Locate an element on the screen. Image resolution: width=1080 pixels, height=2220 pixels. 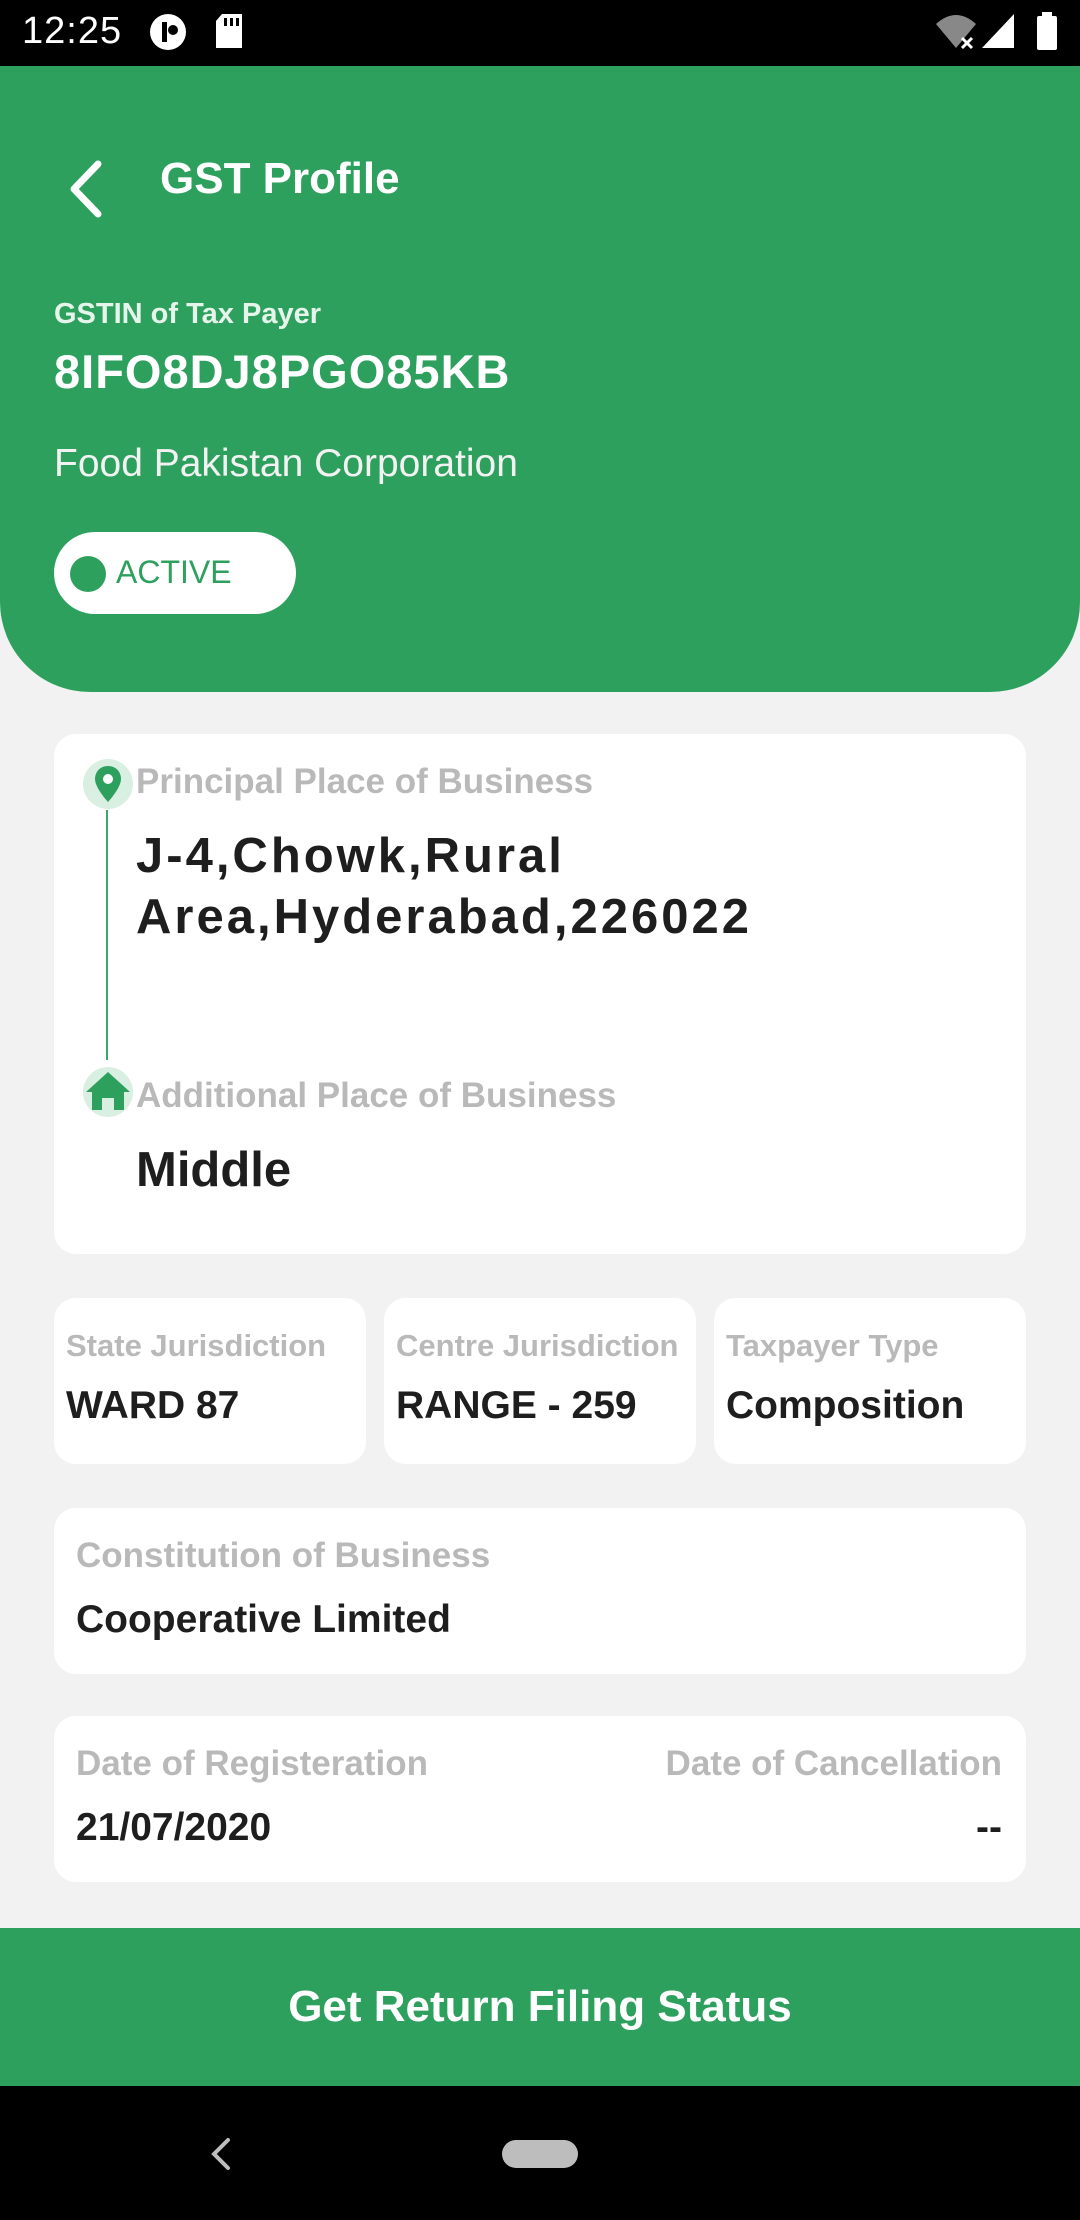
nav-back-icon is located at coordinates (221, 2154).